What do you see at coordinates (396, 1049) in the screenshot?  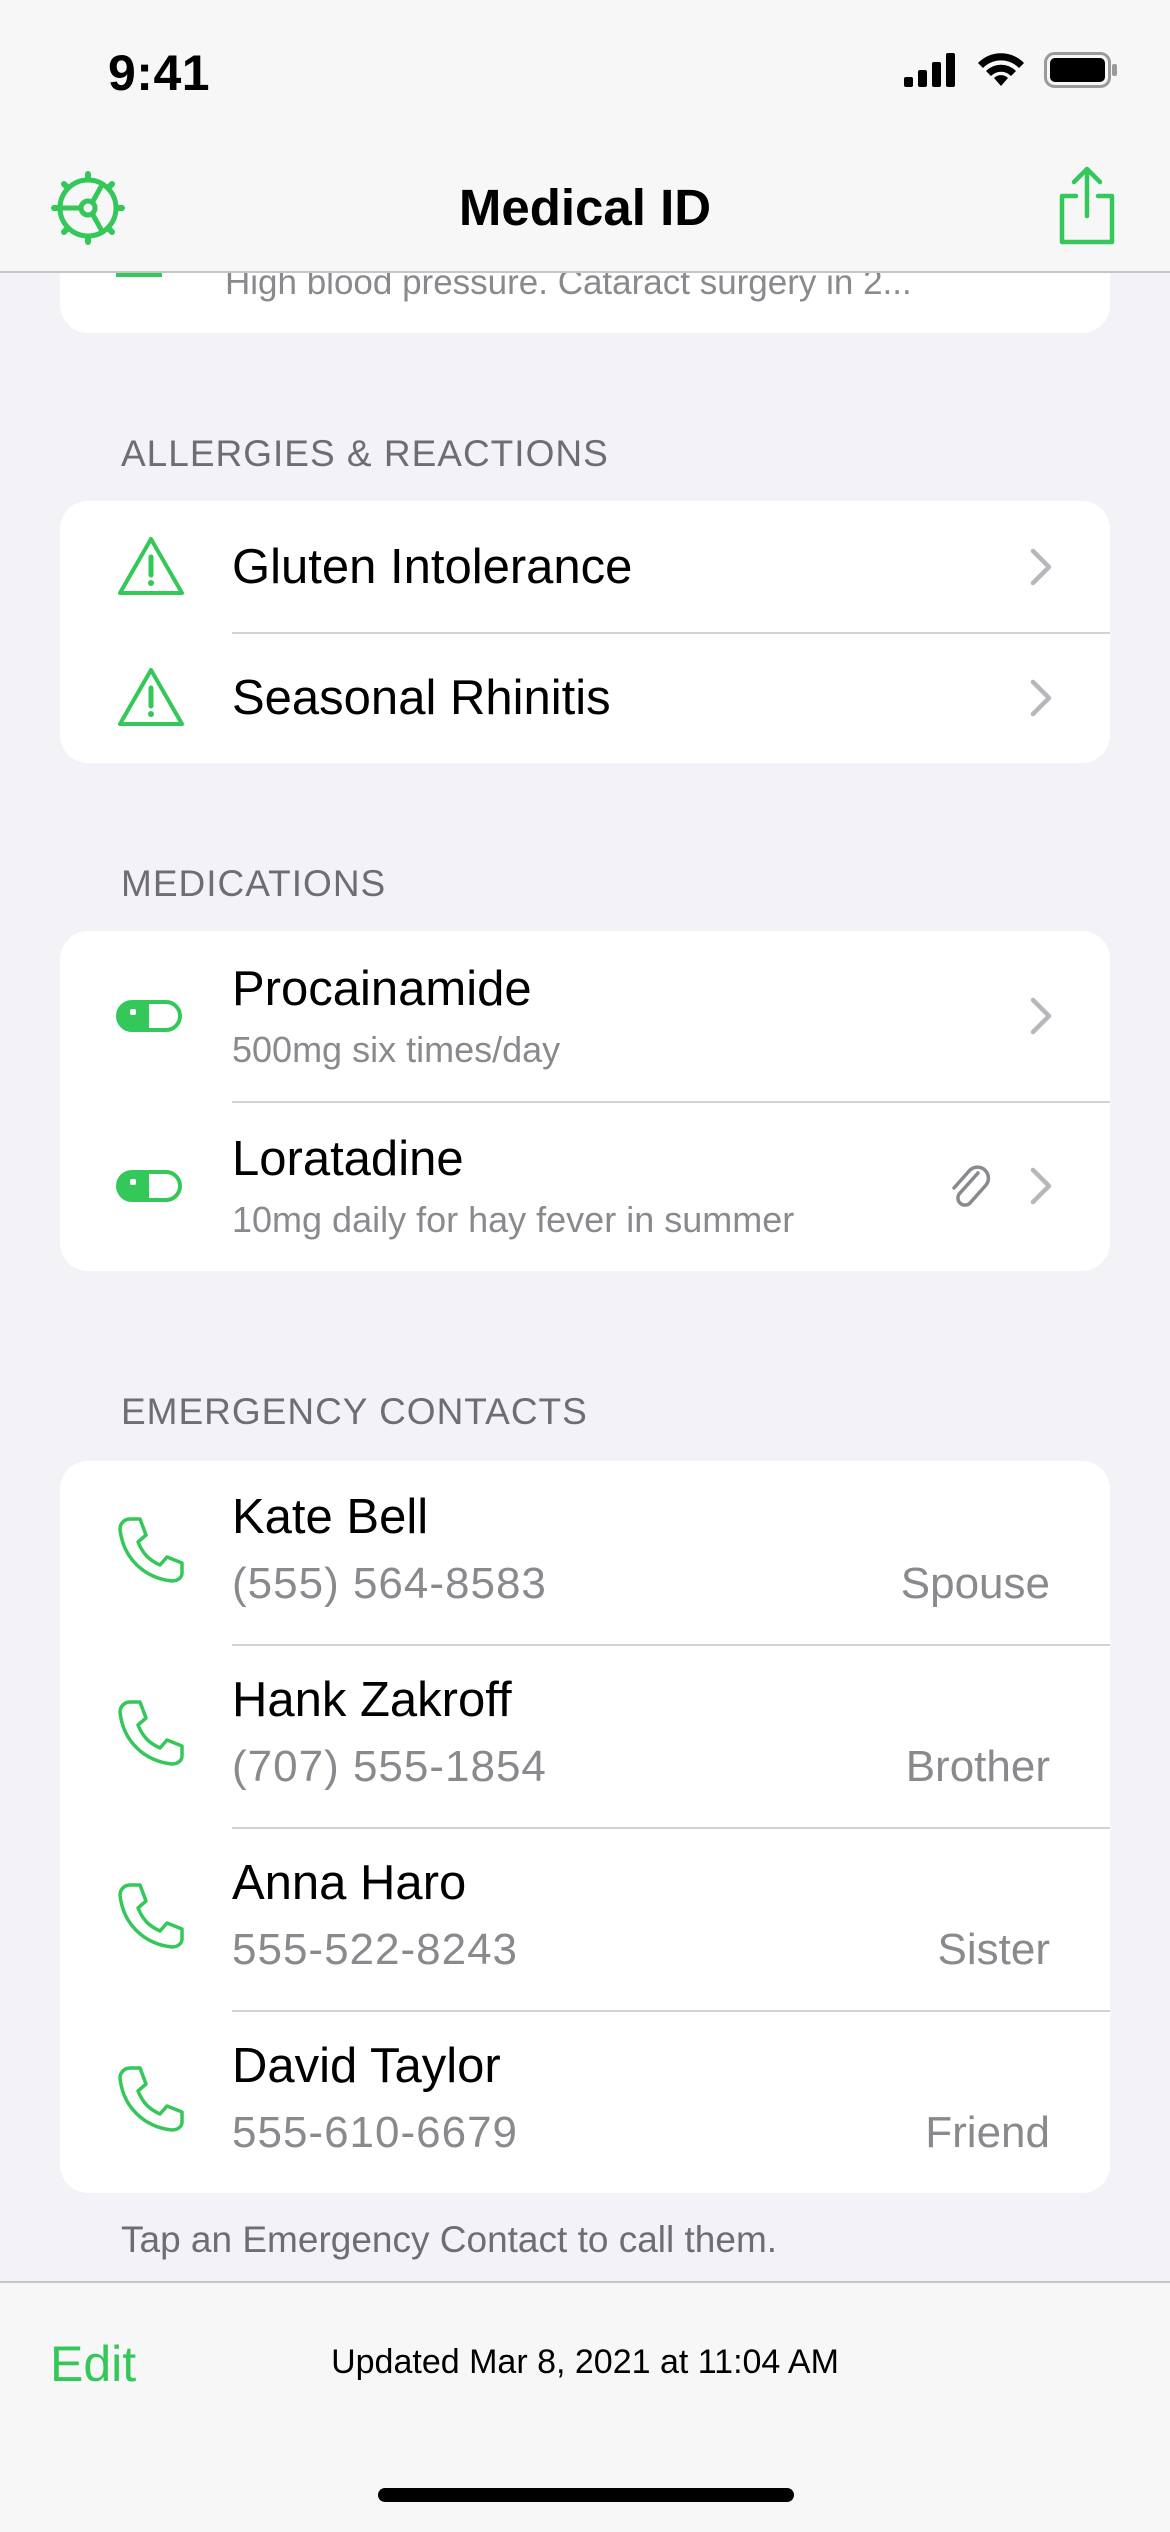 I see `medication-detail: 500mg six times/day` at bounding box center [396, 1049].